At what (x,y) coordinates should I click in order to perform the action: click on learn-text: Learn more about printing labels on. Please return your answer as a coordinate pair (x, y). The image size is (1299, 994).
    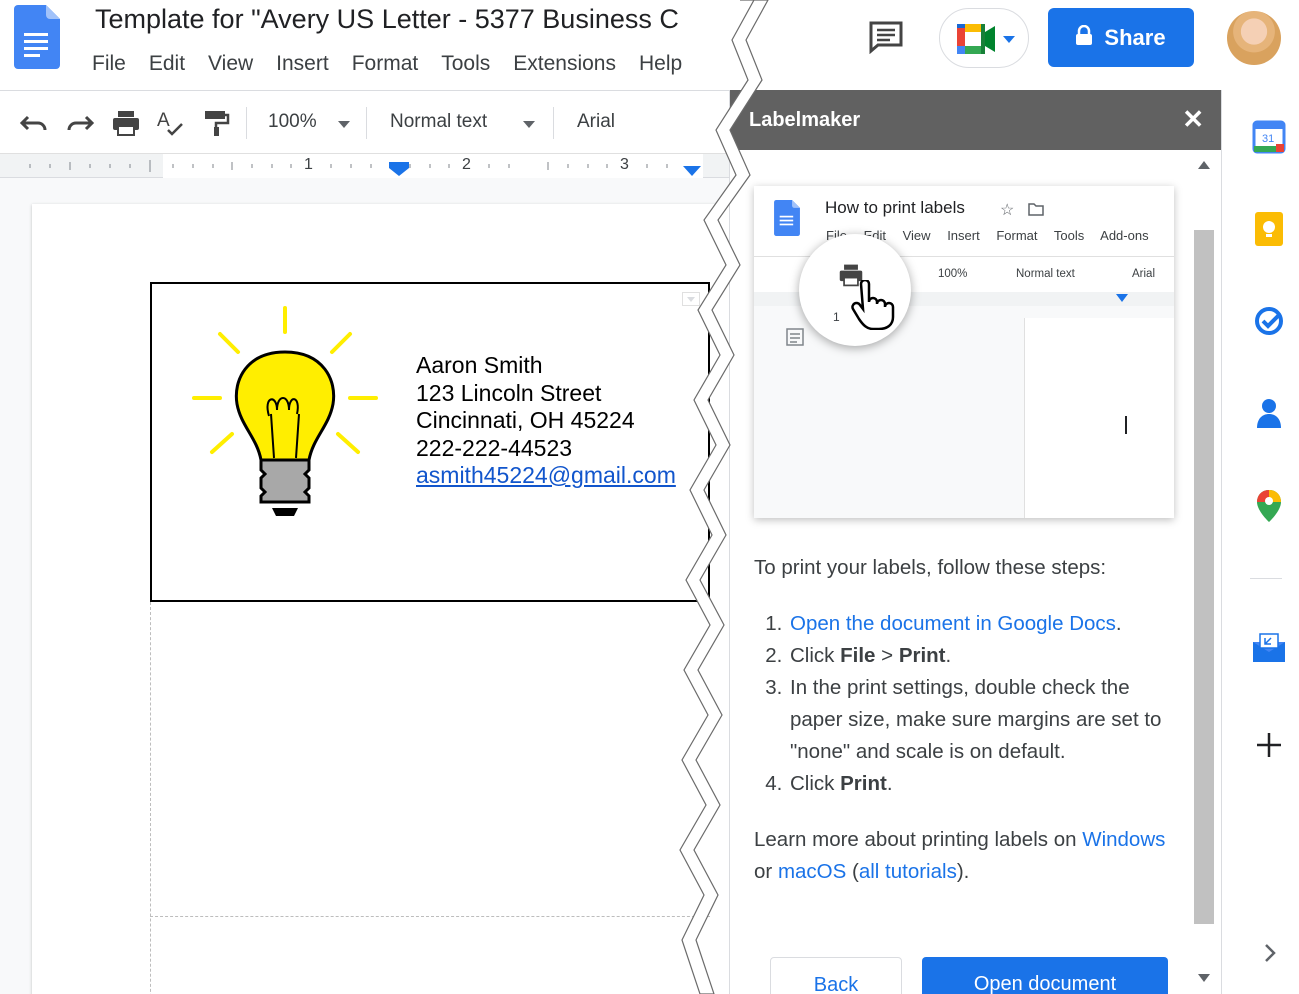
    Looking at the image, I should click on (918, 839).